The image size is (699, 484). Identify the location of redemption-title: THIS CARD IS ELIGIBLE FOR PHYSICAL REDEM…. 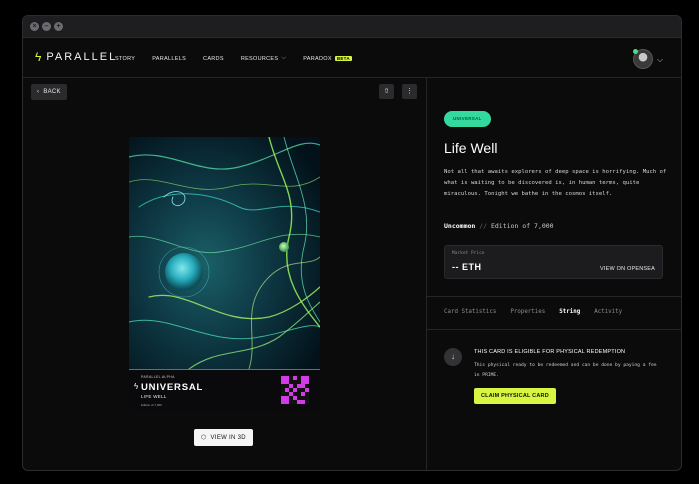
(550, 352).